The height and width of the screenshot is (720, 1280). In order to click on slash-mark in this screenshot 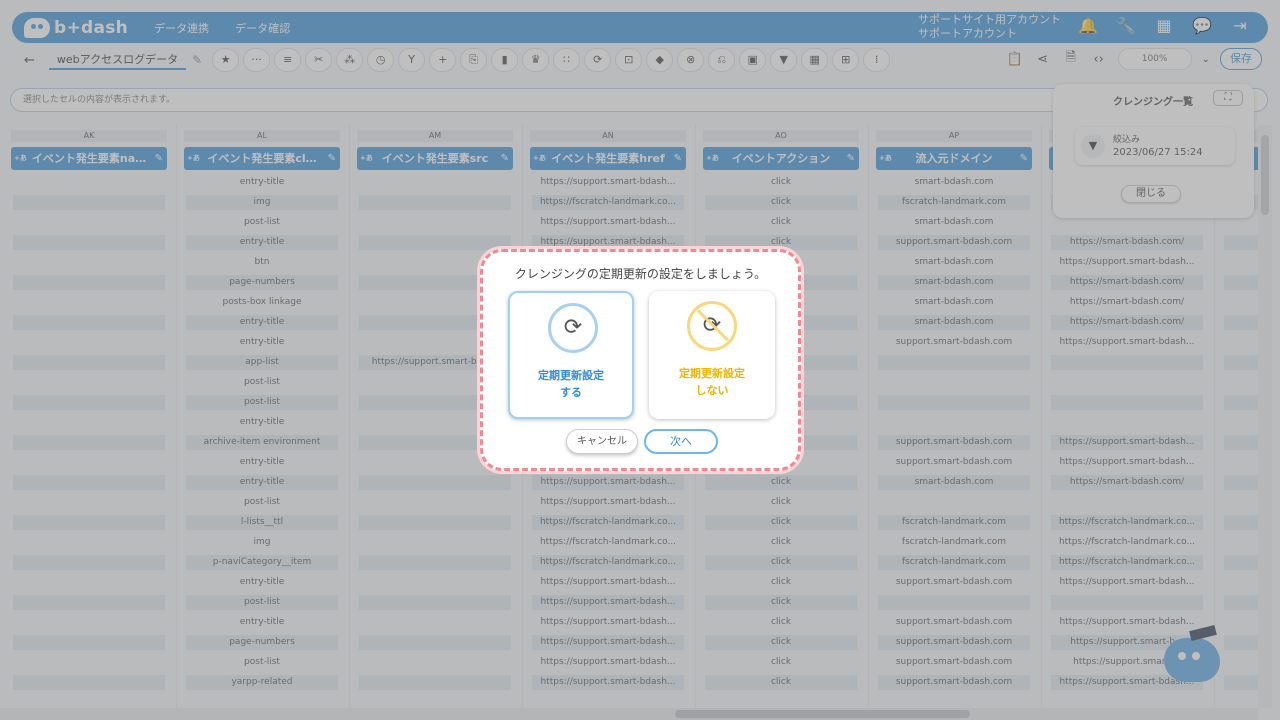, I will do `click(713, 325)`.